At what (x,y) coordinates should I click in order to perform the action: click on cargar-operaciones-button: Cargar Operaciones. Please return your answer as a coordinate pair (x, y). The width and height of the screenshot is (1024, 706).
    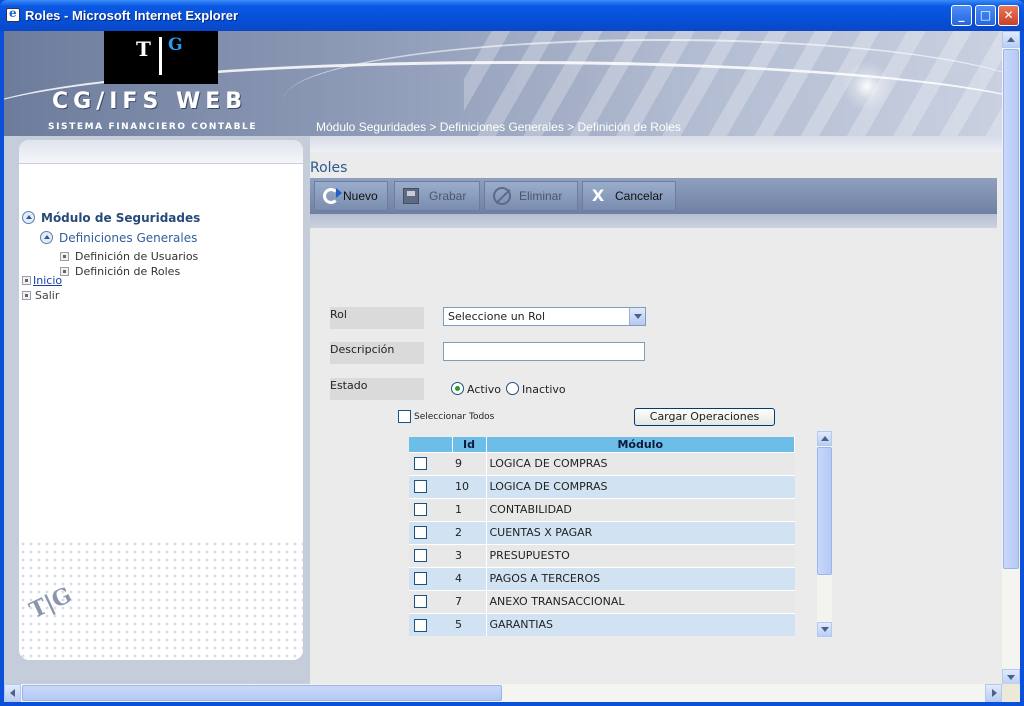
    Looking at the image, I should click on (704, 417).